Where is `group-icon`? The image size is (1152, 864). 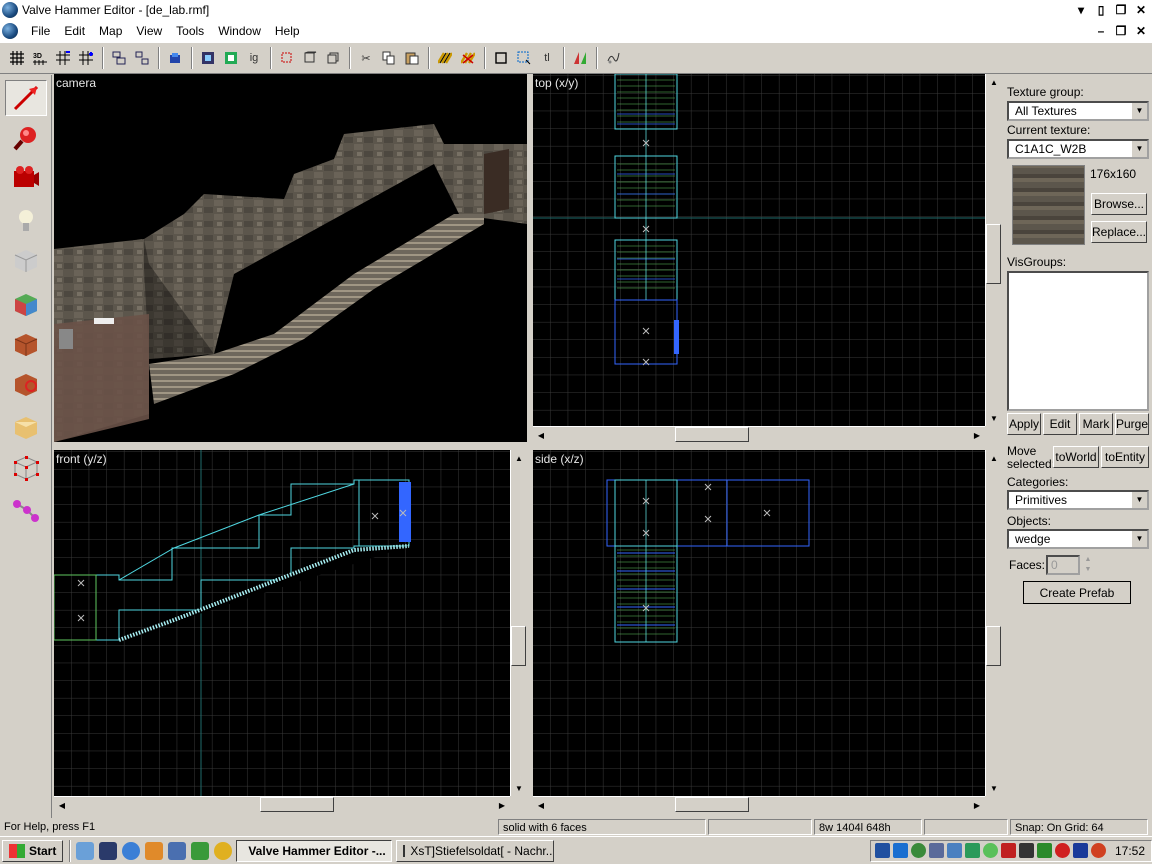 group-icon is located at coordinates (119, 58).